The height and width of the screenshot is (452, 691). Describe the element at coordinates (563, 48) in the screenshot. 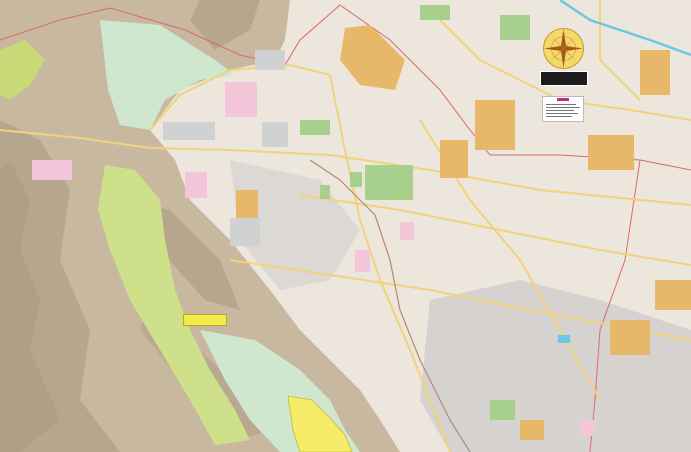

I see `compass-rose-icon` at that location.